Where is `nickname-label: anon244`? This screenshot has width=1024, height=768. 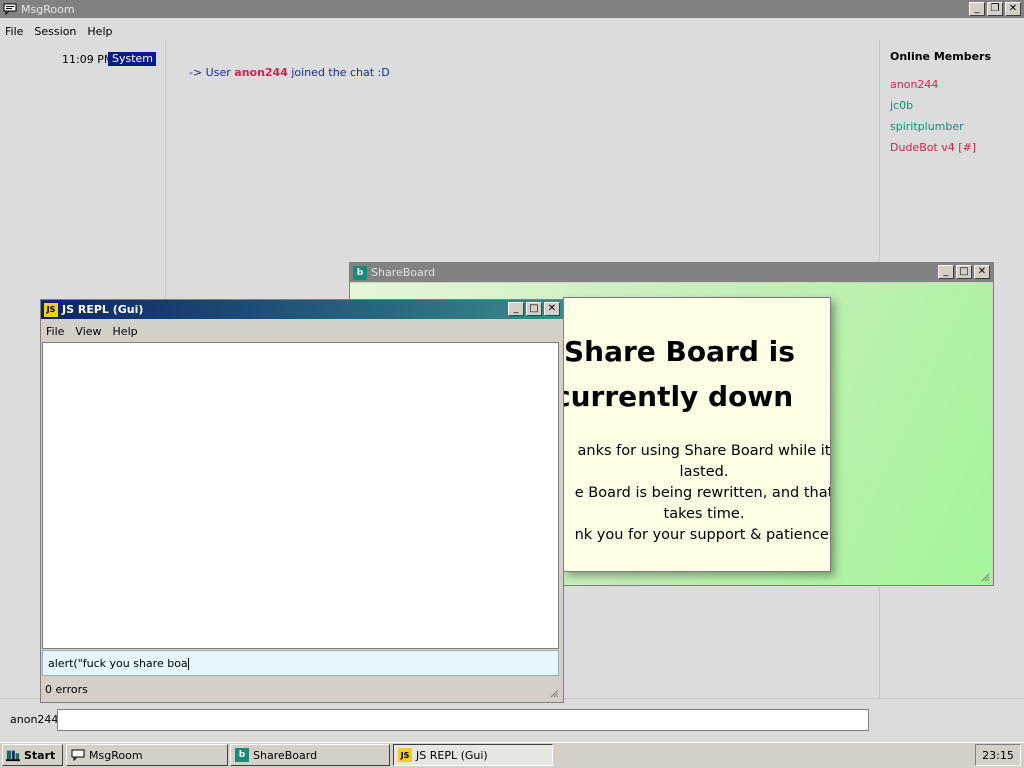 nickname-label: anon244 is located at coordinates (34, 719).